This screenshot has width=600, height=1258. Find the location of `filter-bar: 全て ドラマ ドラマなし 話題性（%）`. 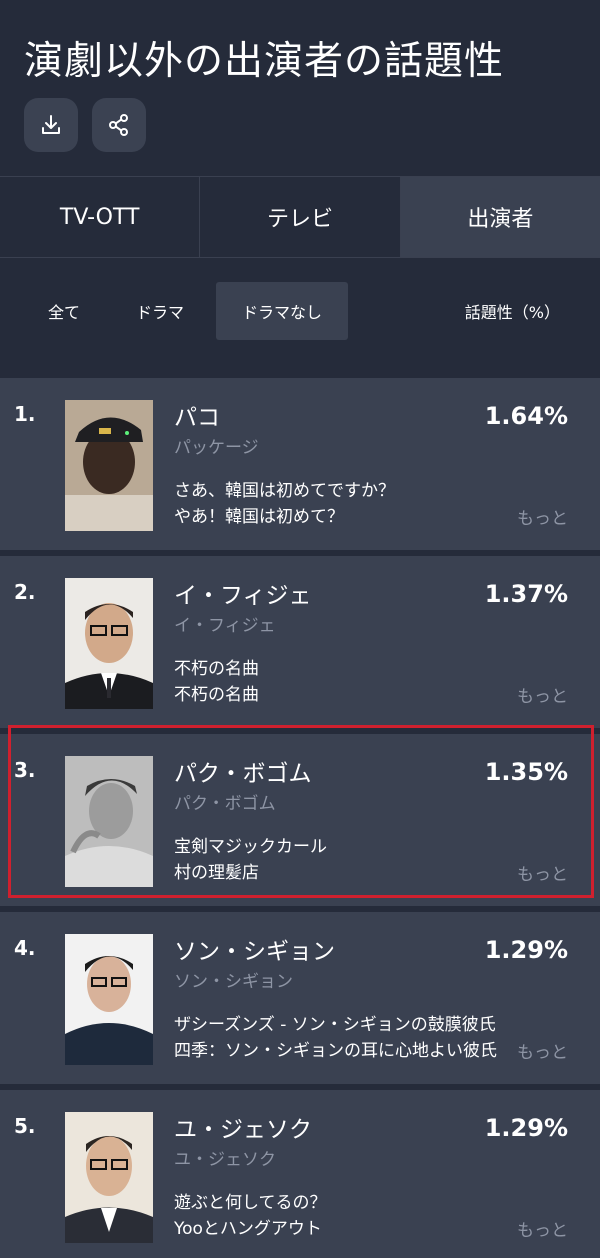

filter-bar: 全て ドラマ ドラマなし 話題性（%） is located at coordinates (300, 315).